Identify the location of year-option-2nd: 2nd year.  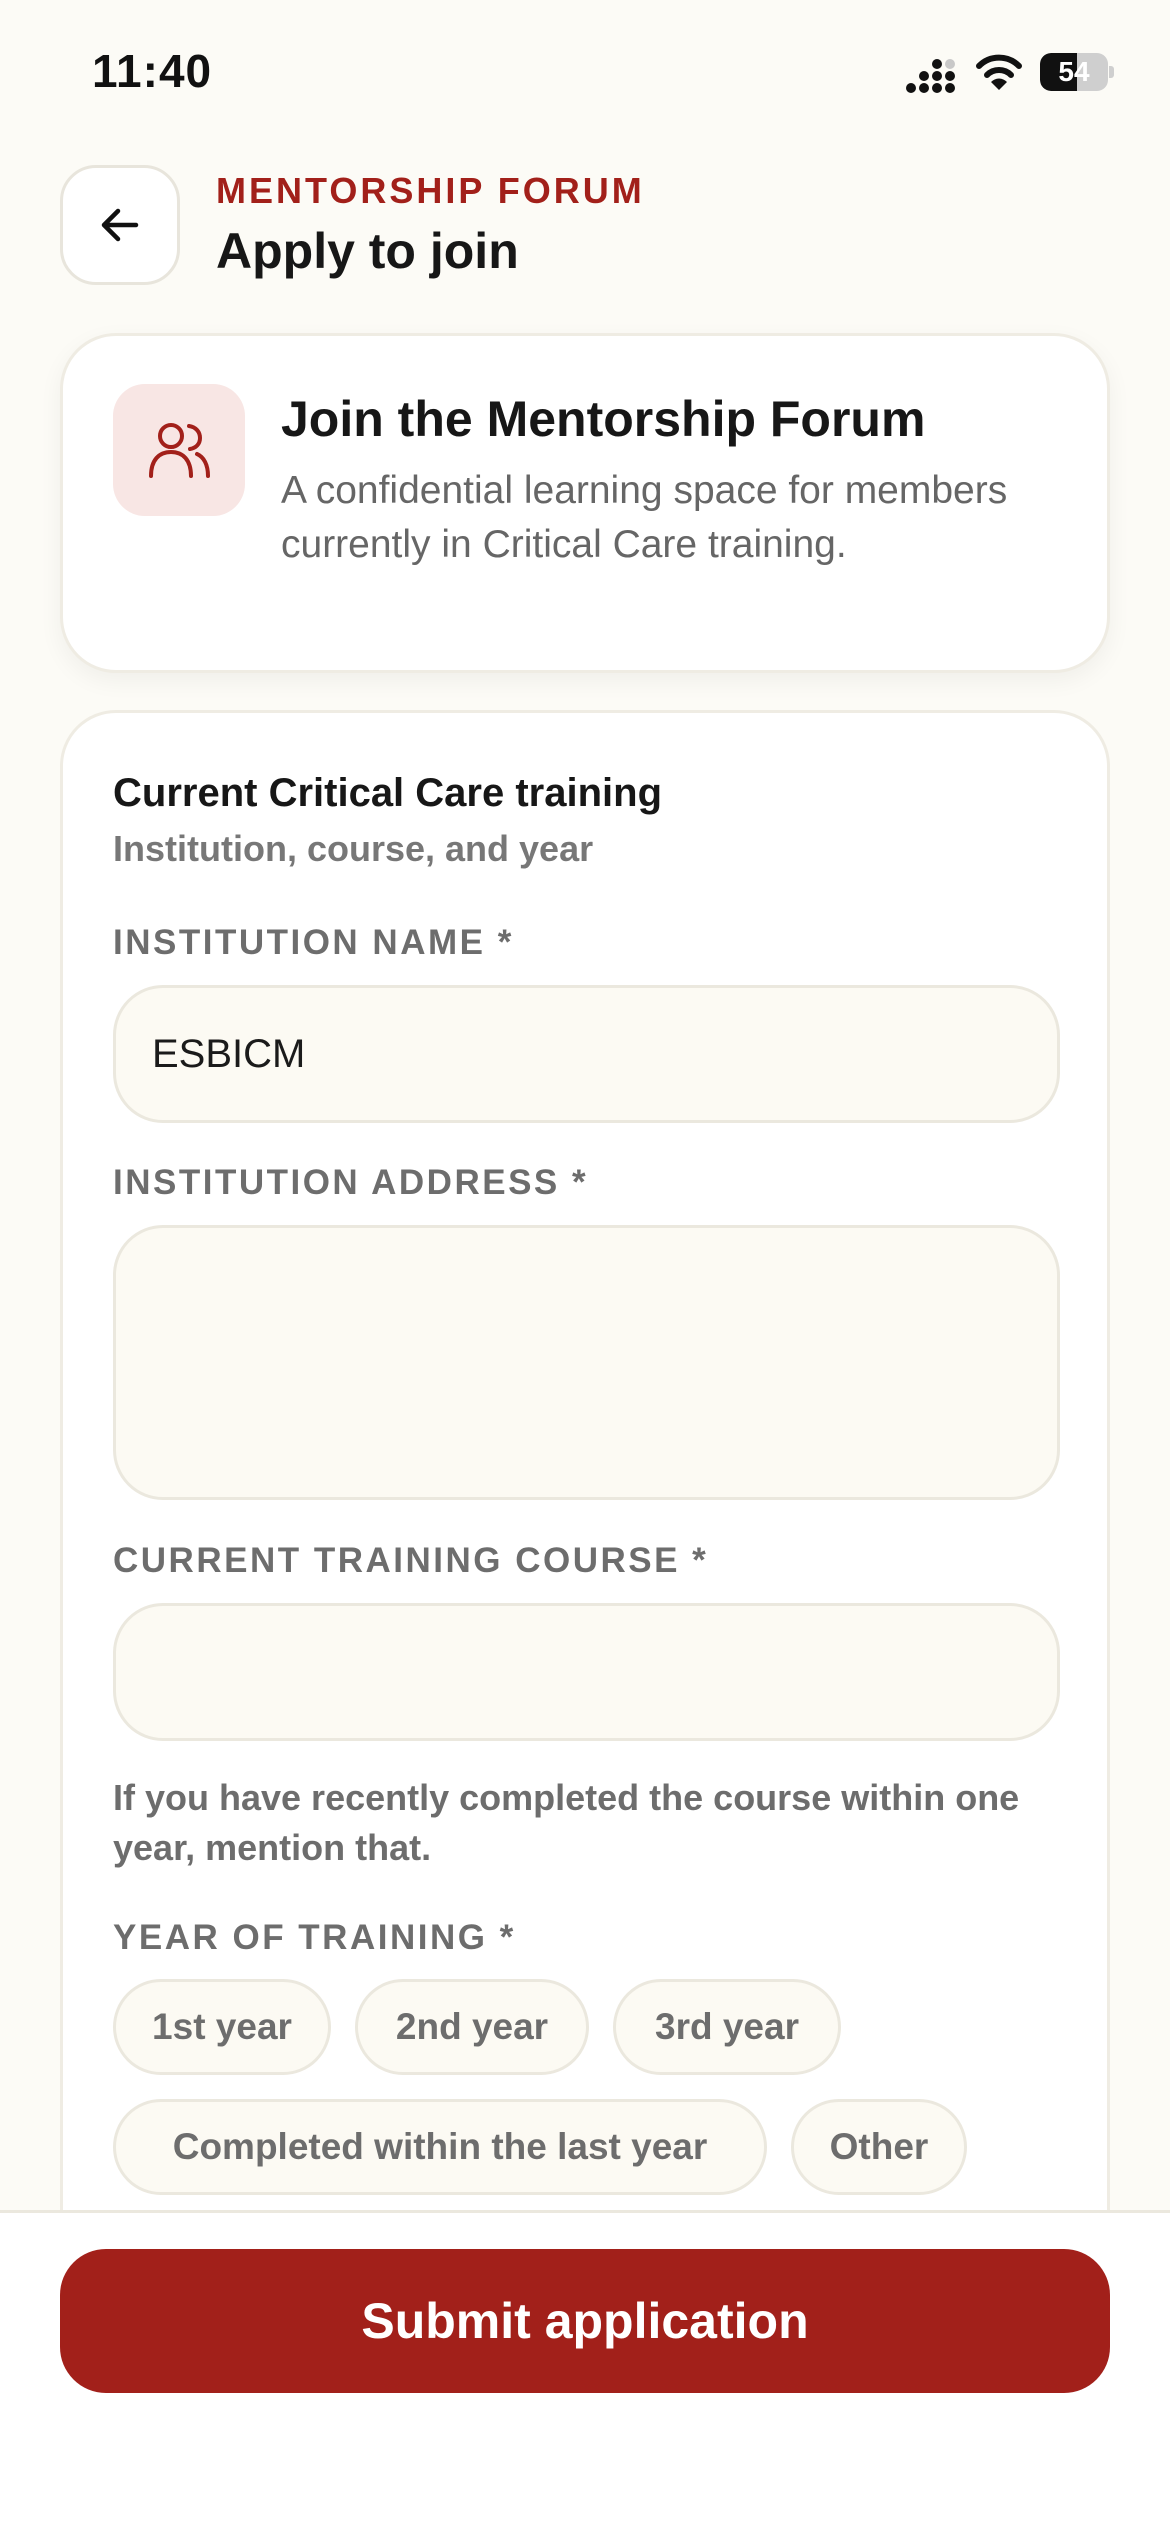
(472, 2027).